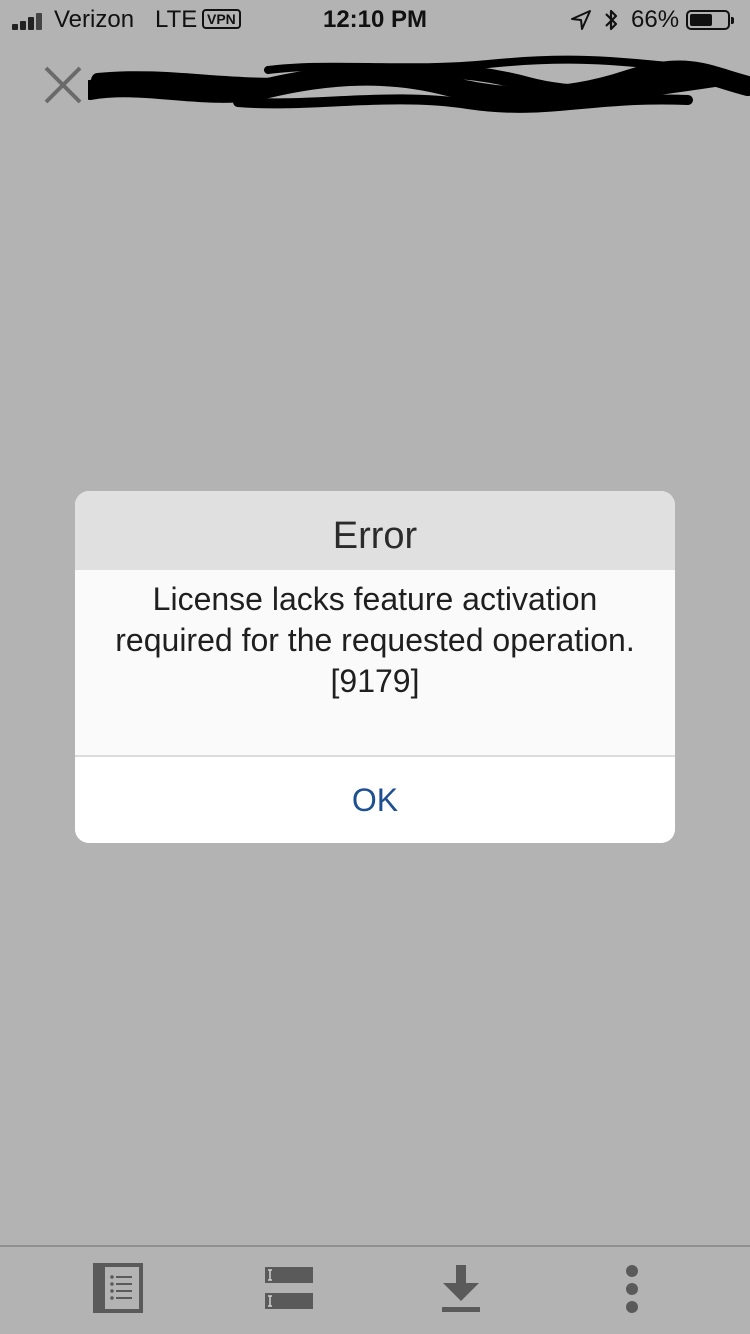 The image size is (750, 1334). Describe the element at coordinates (611, 20) in the screenshot. I see `bluetooth-icon` at that location.